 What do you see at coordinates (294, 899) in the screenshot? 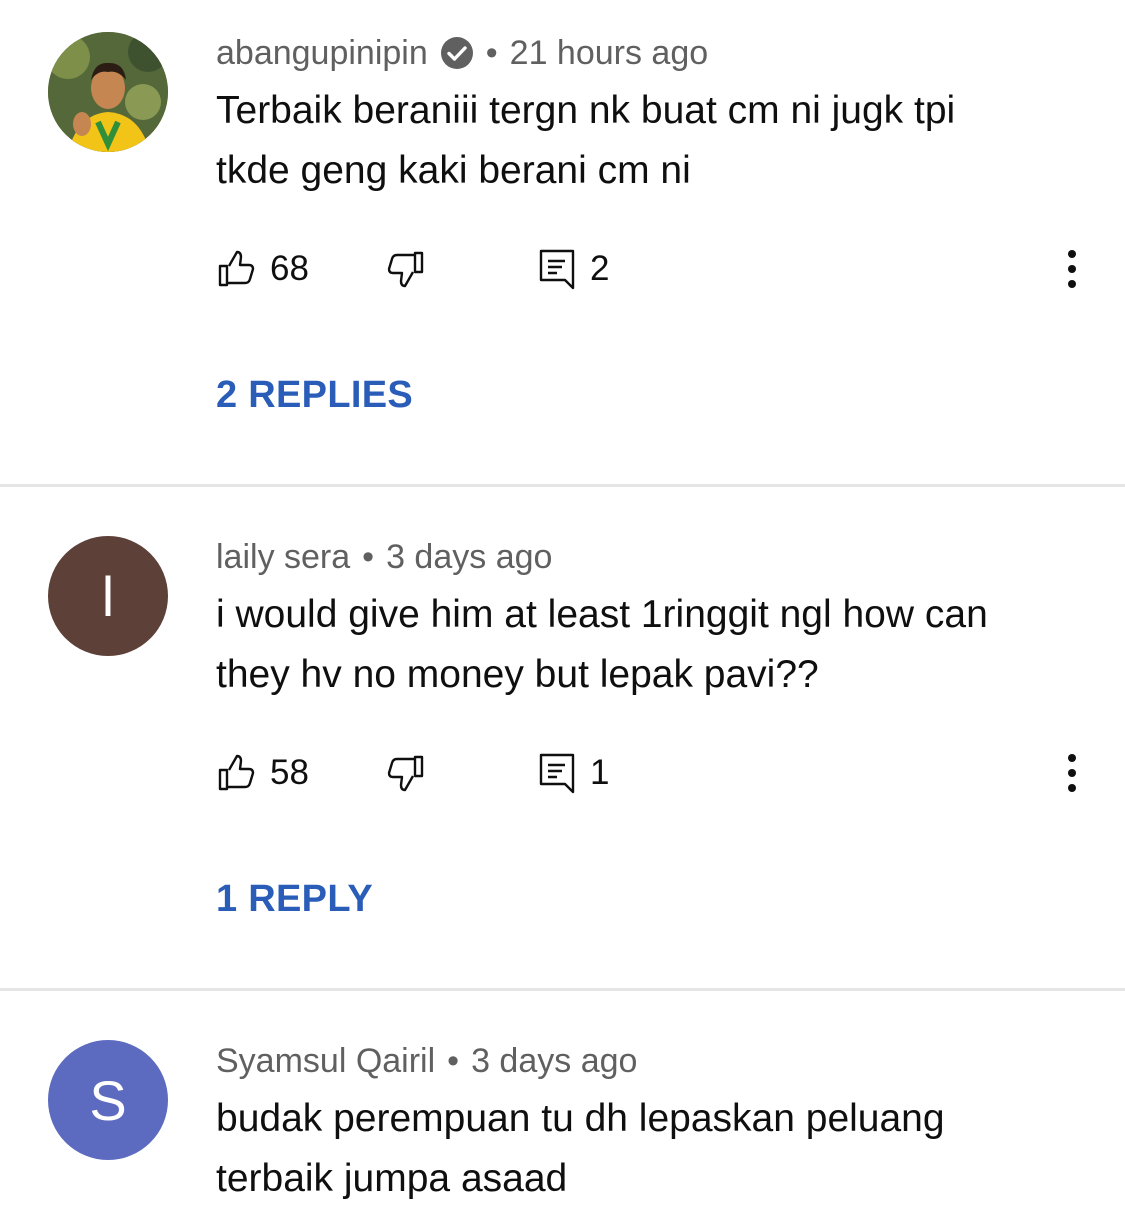
I see `view-replies-link: 1 REPLY` at bounding box center [294, 899].